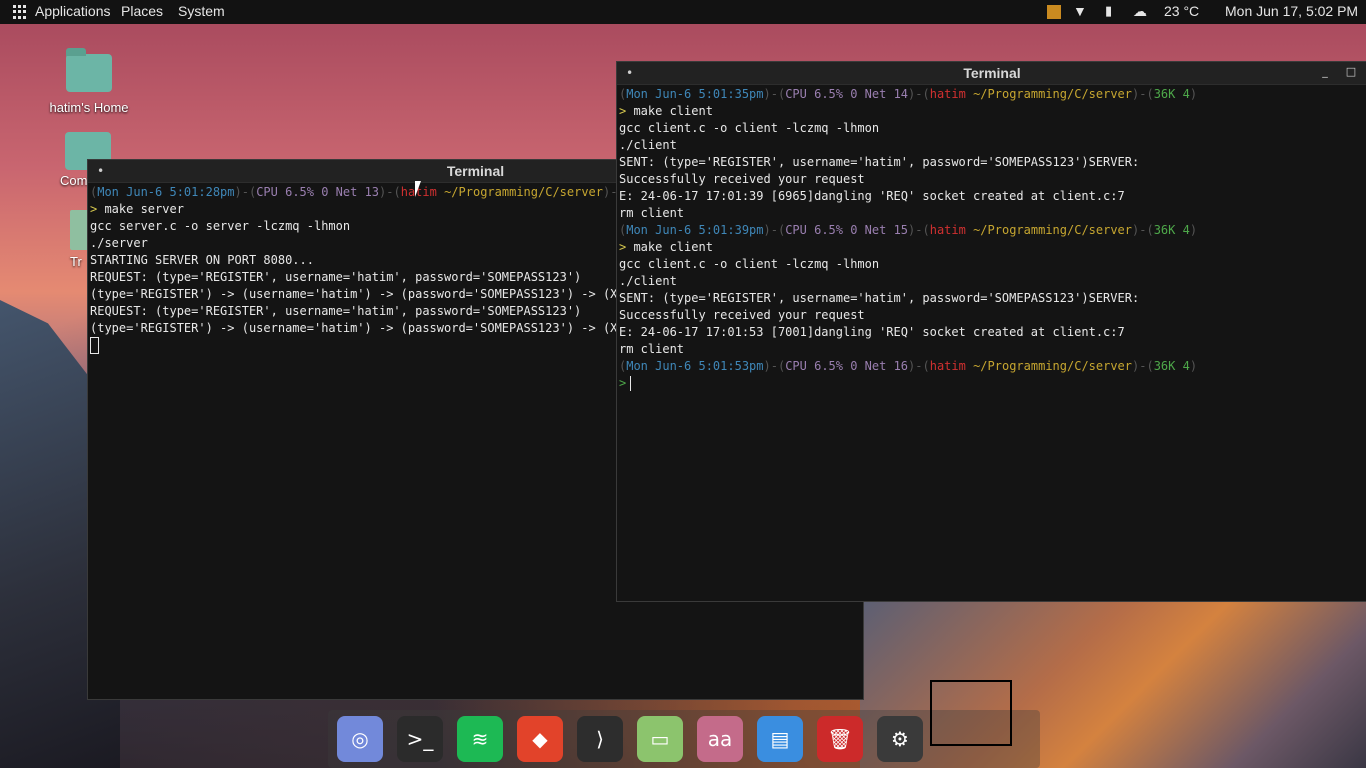 This screenshot has height=768, width=1366. I want to click on weather-icon: ☁, so click(1140, 11).